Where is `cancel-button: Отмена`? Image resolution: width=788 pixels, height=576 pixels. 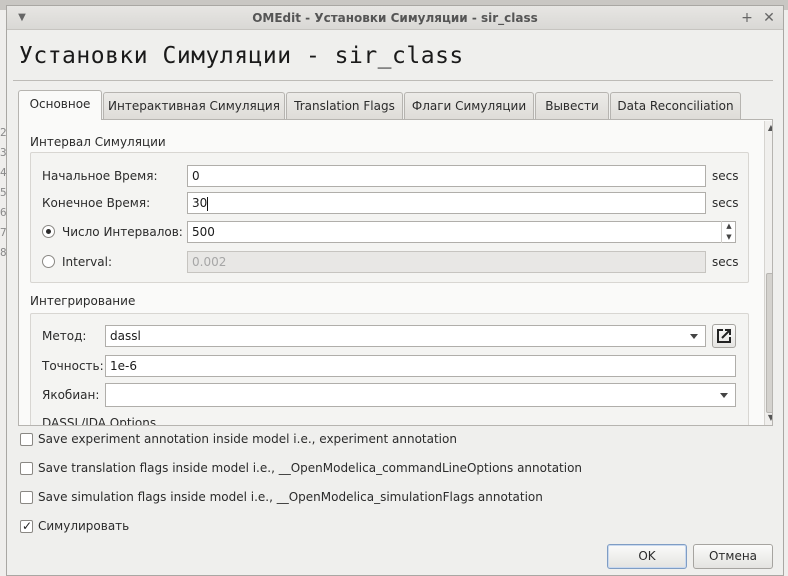 cancel-button: Отмена is located at coordinates (733, 556).